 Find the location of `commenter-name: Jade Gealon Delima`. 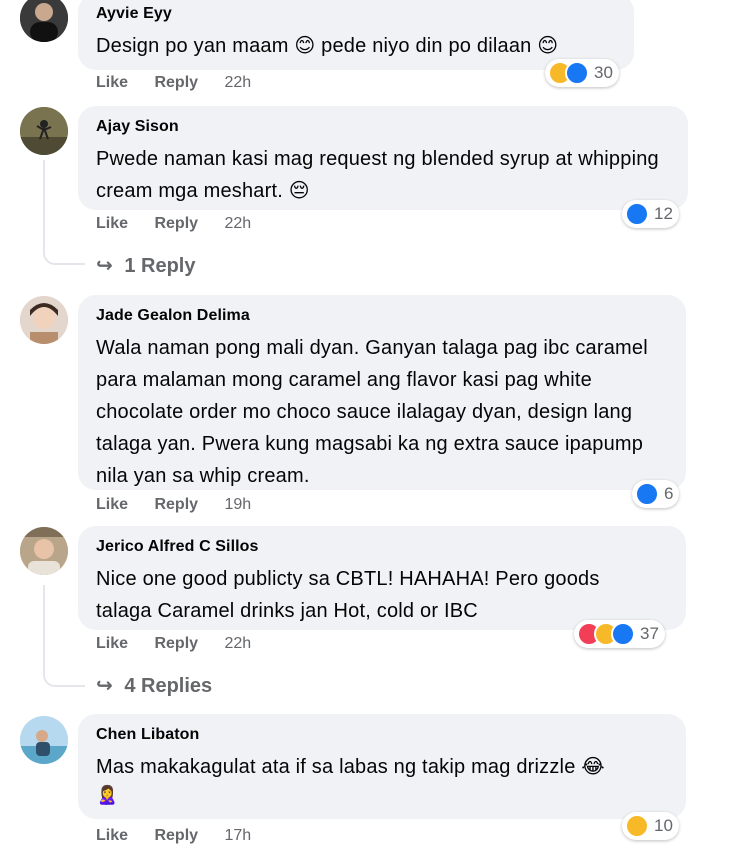

commenter-name: Jade Gealon Delima is located at coordinates (384, 316).